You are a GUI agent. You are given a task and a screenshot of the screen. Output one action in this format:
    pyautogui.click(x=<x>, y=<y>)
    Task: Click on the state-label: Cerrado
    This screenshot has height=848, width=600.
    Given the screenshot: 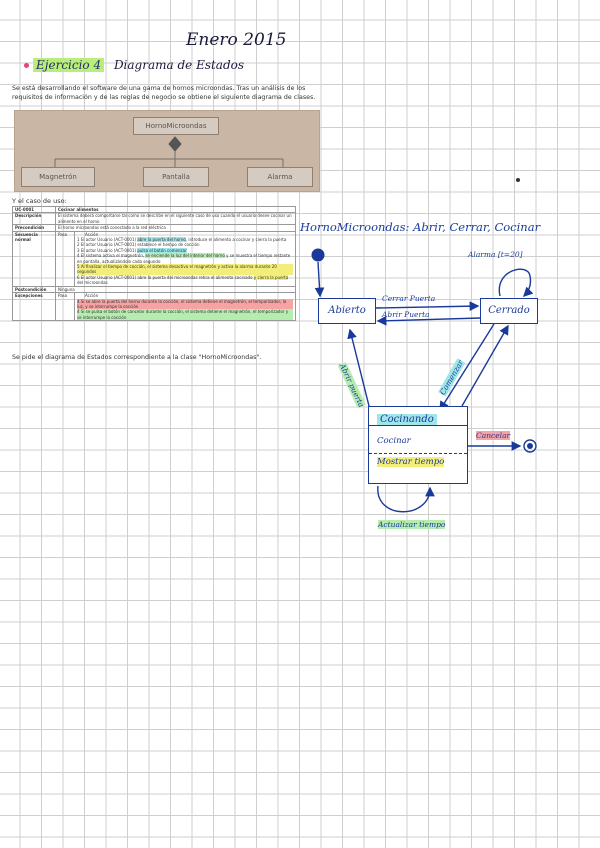 What is the action you would take?
    pyautogui.click(x=509, y=310)
    